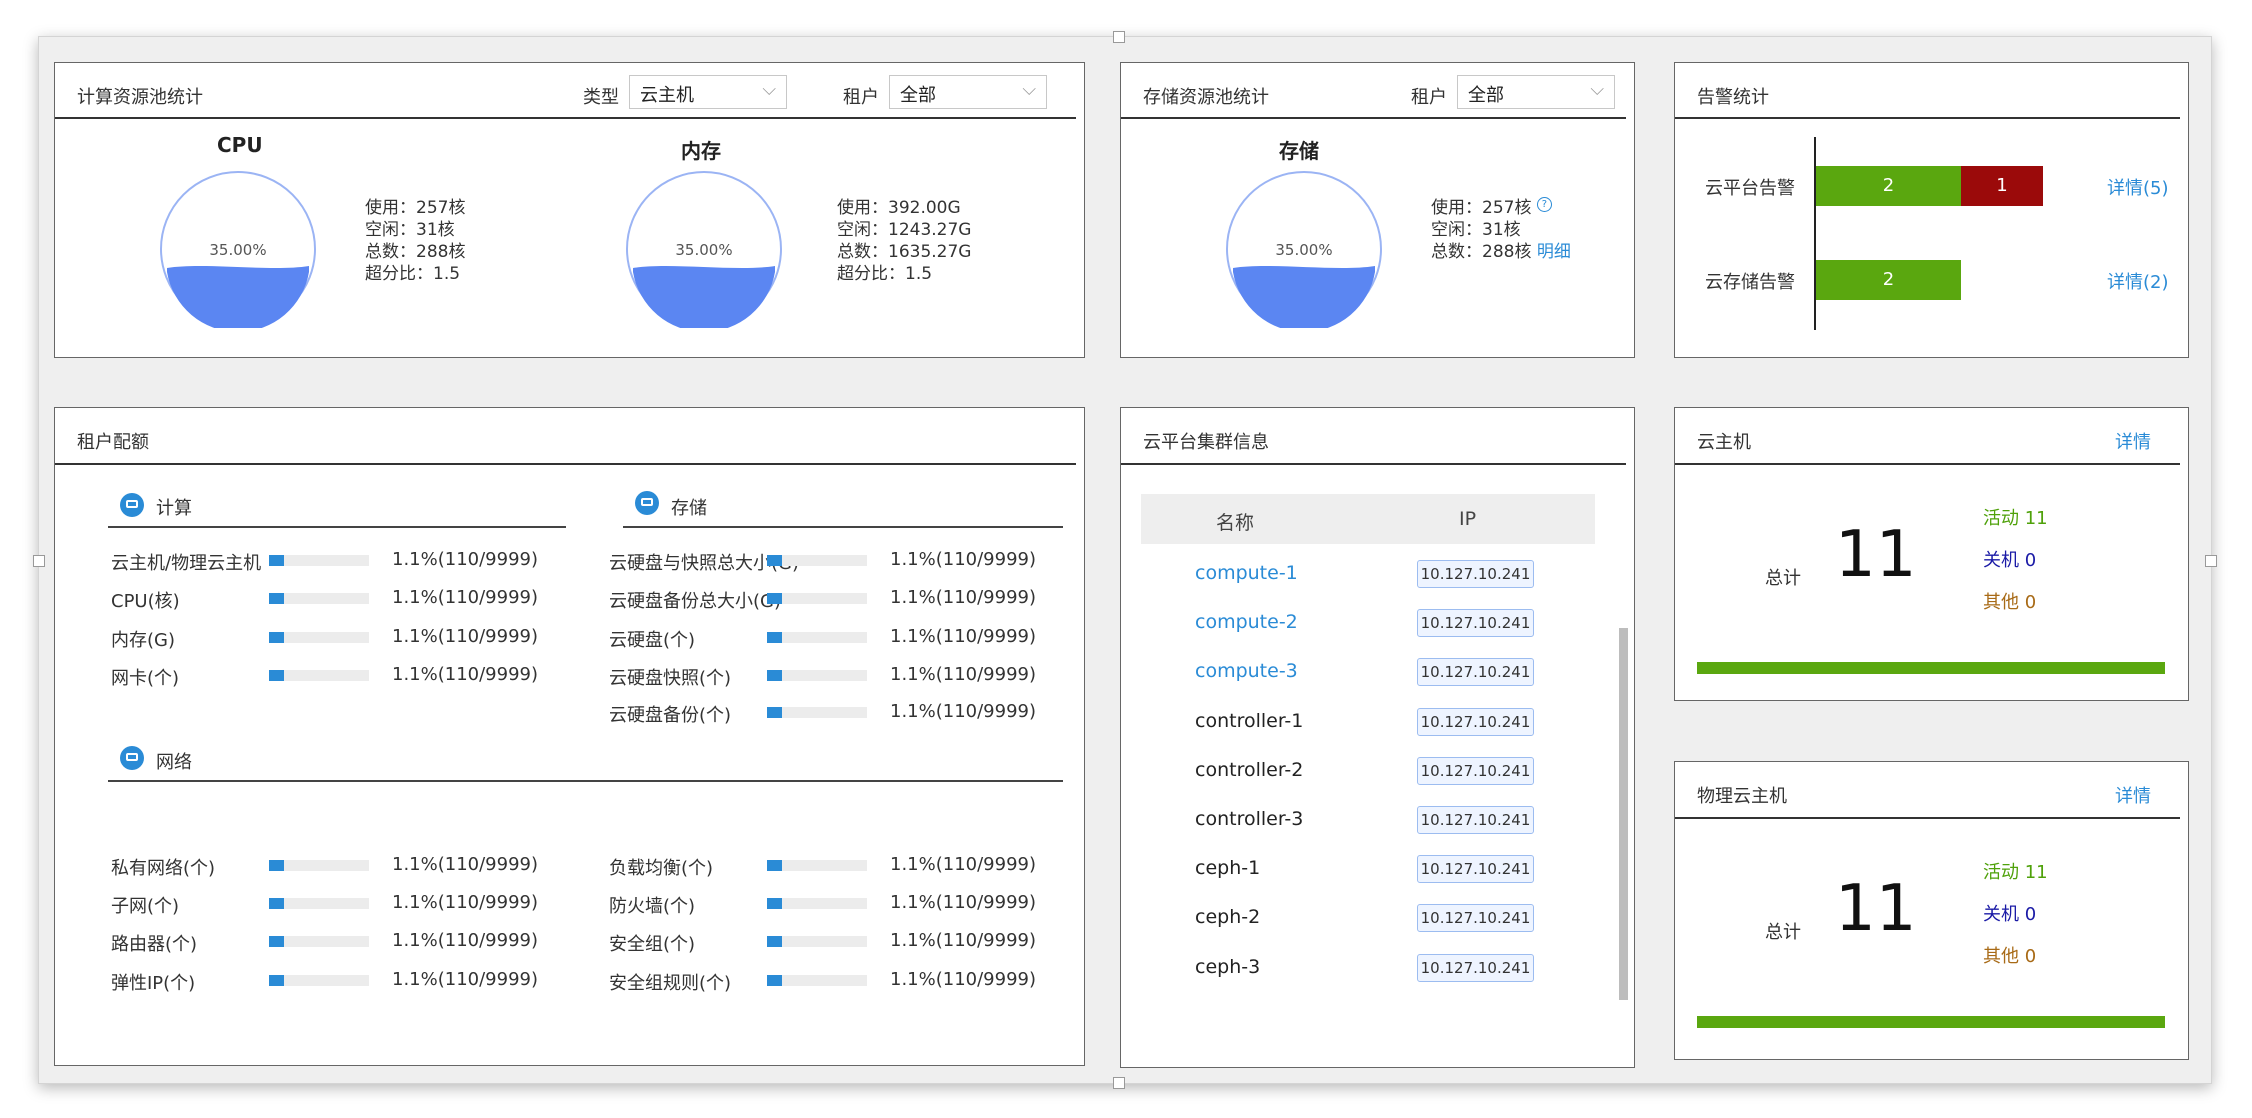  Describe the element at coordinates (1931, 554) in the screenshot. I see `vm-panel: 云主机 详情 总计 11 活动 11 关机 0 其他 0` at that location.